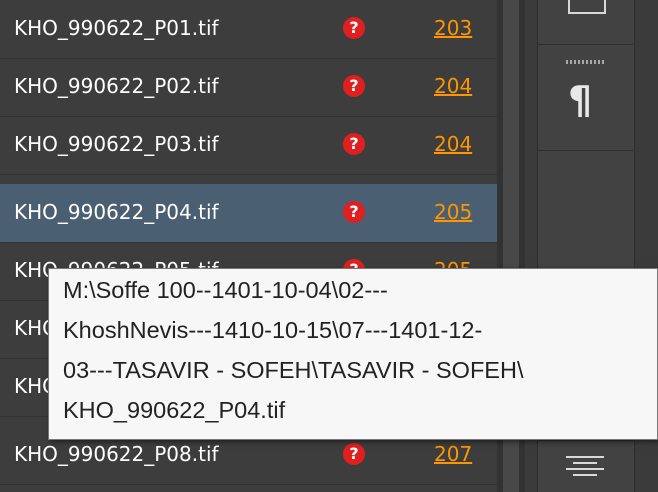 The width and height of the screenshot is (658, 492). Describe the element at coordinates (453, 454) in the screenshot. I see `page-link: 207` at that location.